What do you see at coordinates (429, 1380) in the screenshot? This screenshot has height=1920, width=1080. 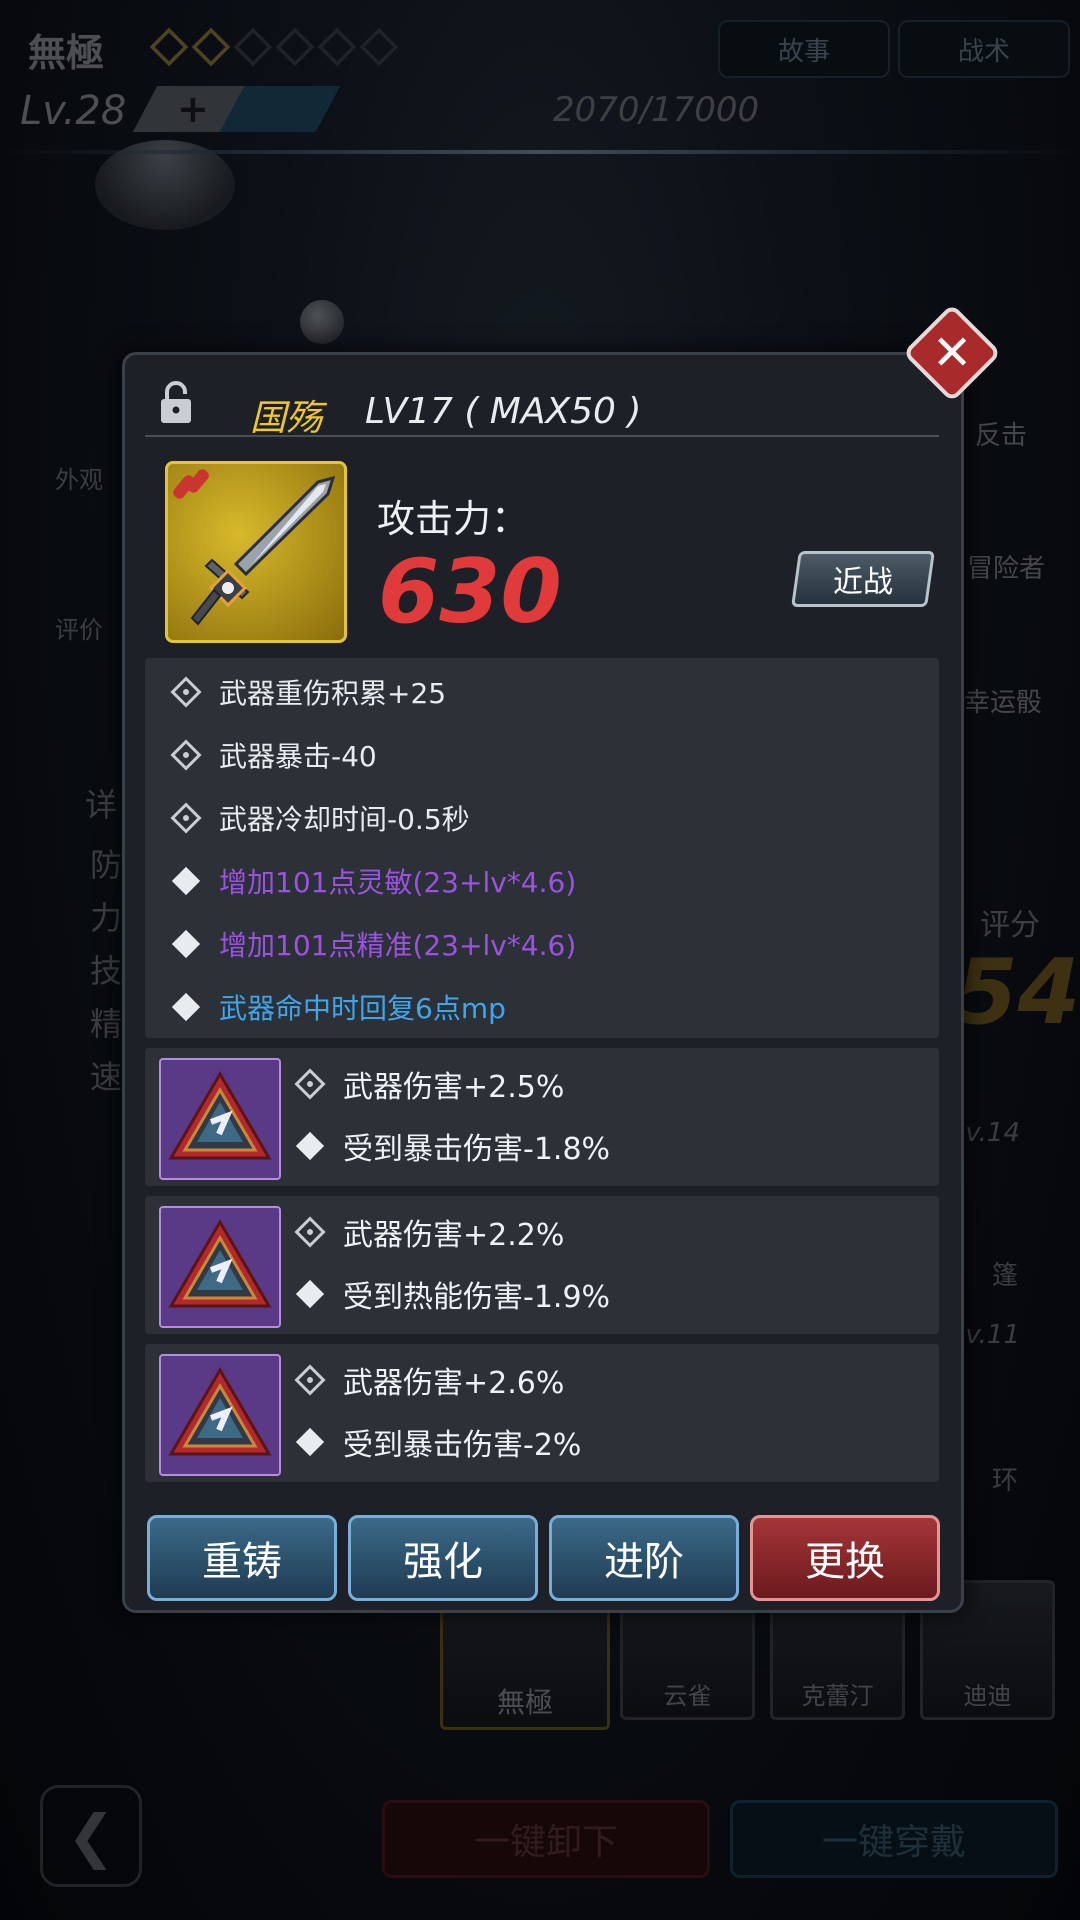 I see `gem-stat-row: 武器伤害+2.6%` at bounding box center [429, 1380].